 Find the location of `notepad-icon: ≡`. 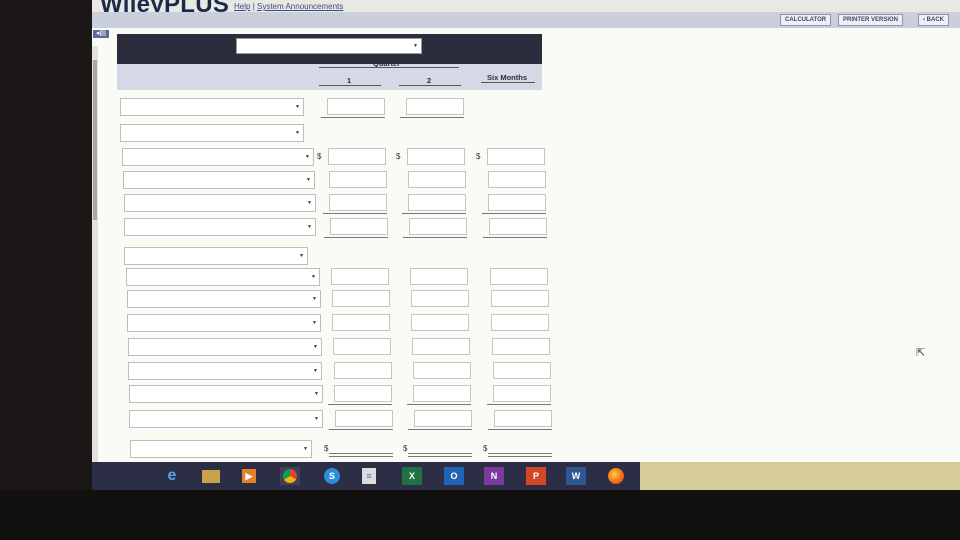

notepad-icon: ≡ is located at coordinates (369, 476).